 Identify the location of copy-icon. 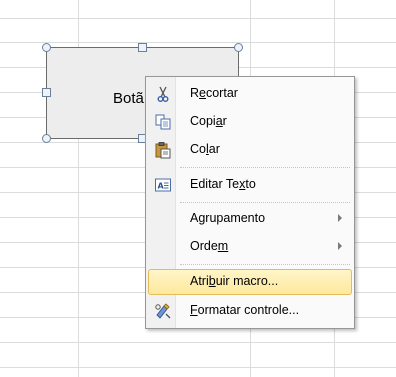
(163, 122).